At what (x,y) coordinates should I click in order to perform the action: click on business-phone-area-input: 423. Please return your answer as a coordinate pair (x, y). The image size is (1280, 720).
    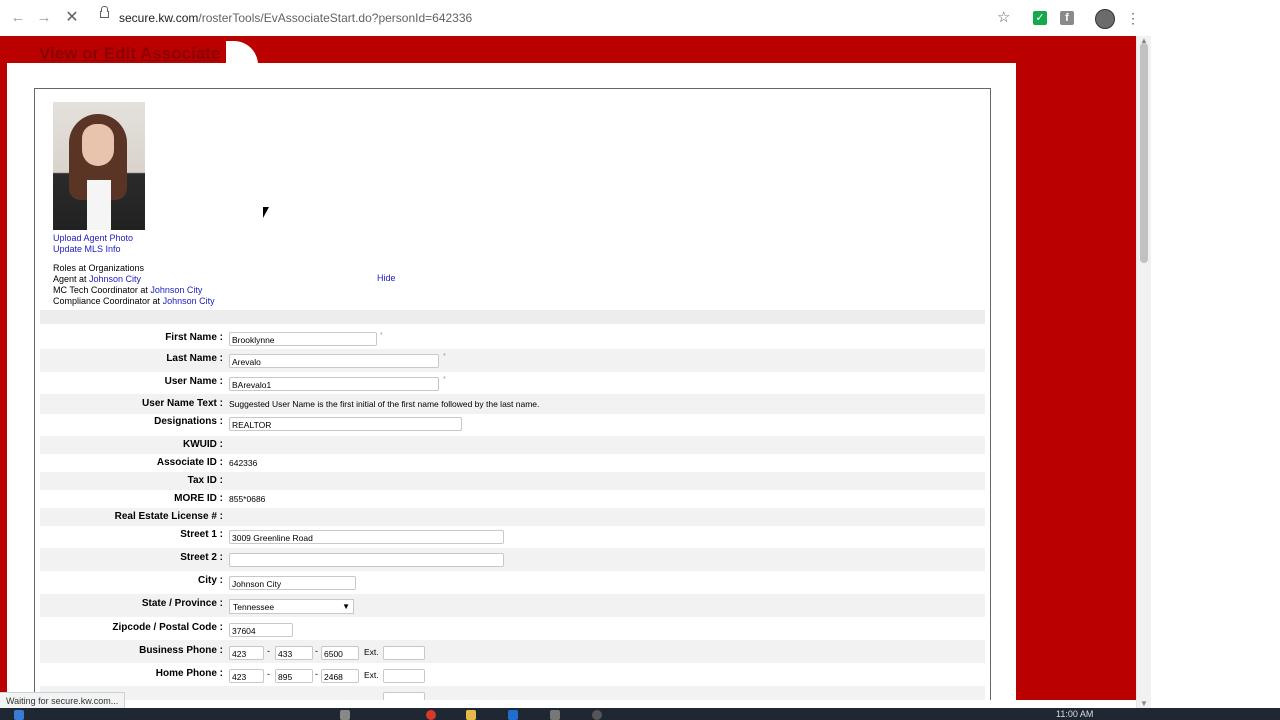
    Looking at the image, I should click on (246, 653).